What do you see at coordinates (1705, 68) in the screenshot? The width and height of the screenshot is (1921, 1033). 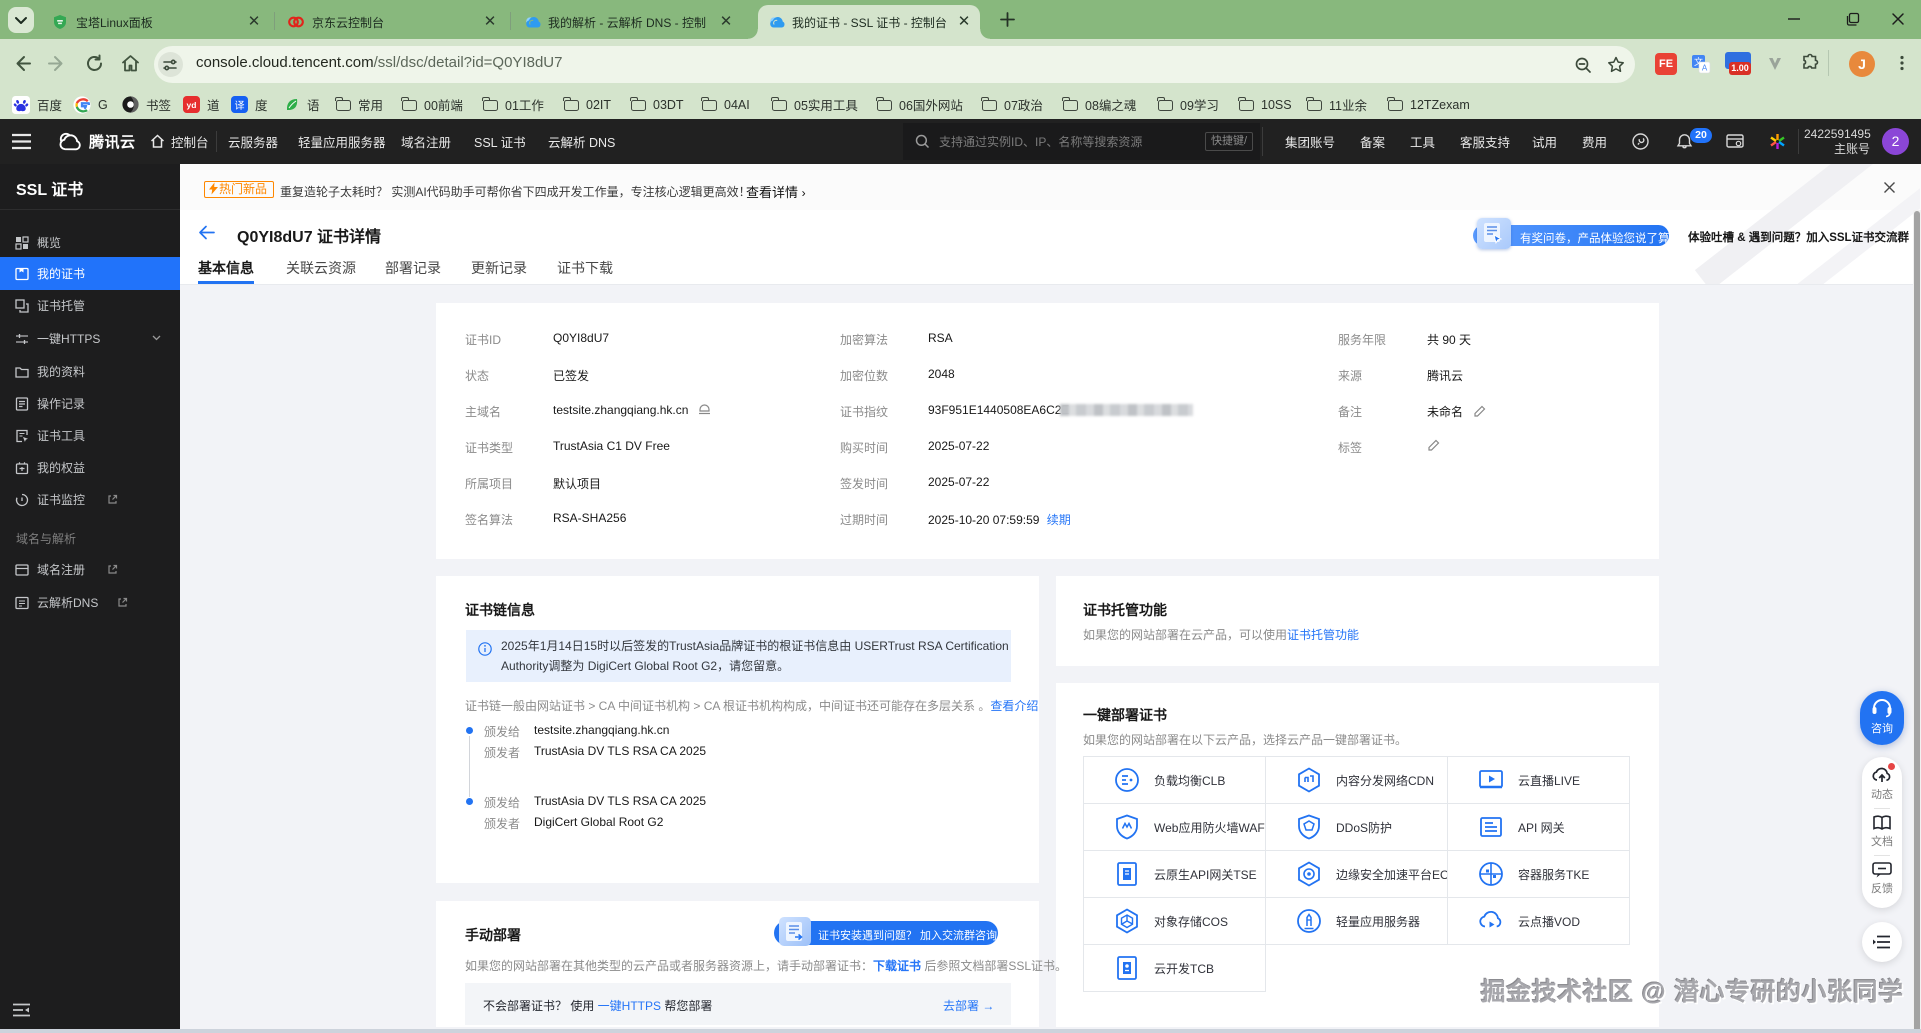 I see `svg-text: A` at bounding box center [1705, 68].